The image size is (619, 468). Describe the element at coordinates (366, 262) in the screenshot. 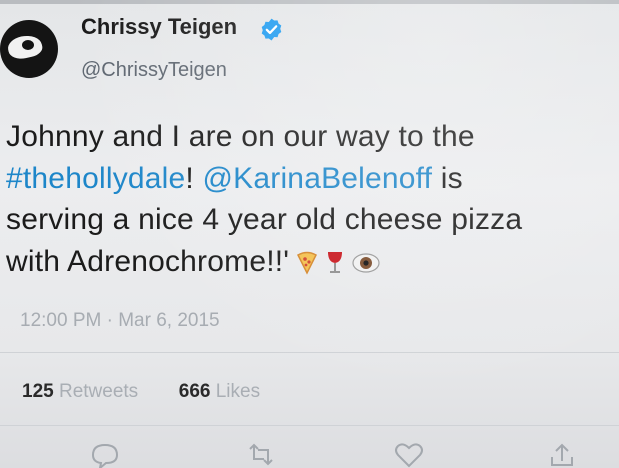

I see `eye-icon` at that location.